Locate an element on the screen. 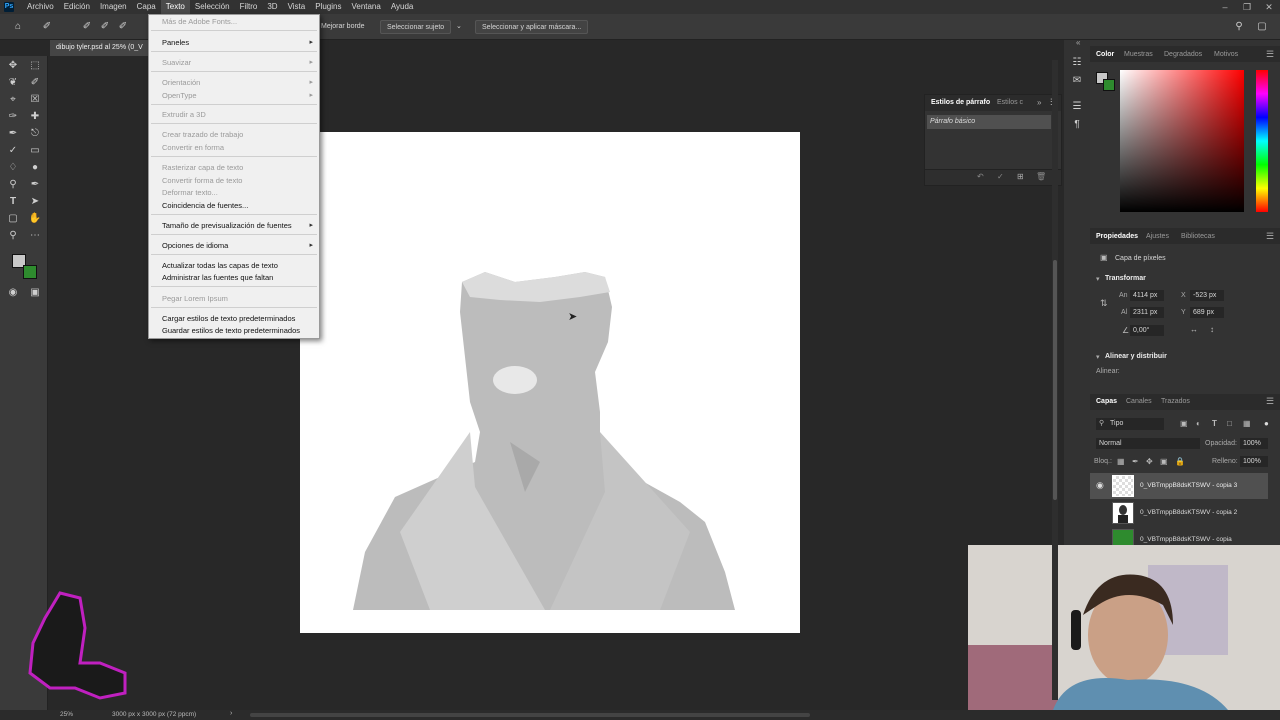  brush-tool-icon: ✒ is located at coordinates (13, 134).